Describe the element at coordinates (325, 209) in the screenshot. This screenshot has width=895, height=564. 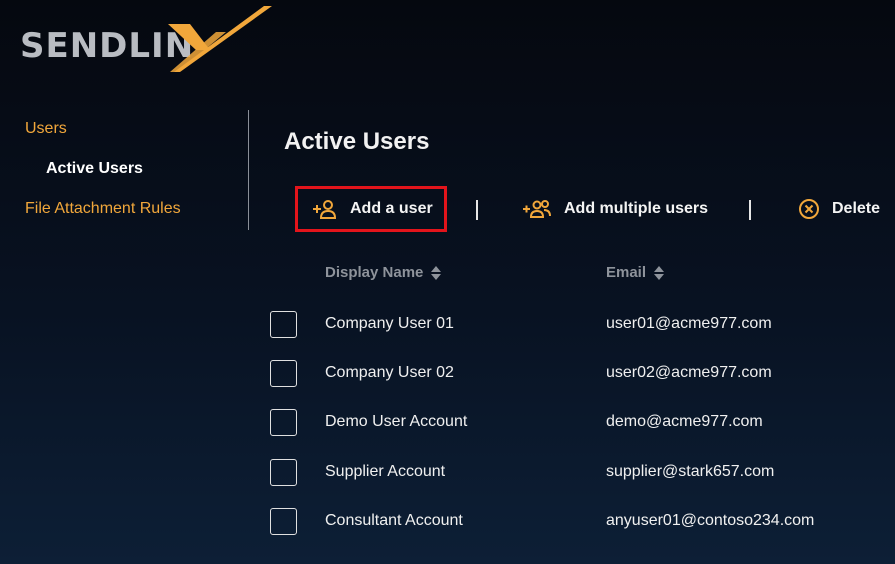
I see `add-user-icon` at that location.